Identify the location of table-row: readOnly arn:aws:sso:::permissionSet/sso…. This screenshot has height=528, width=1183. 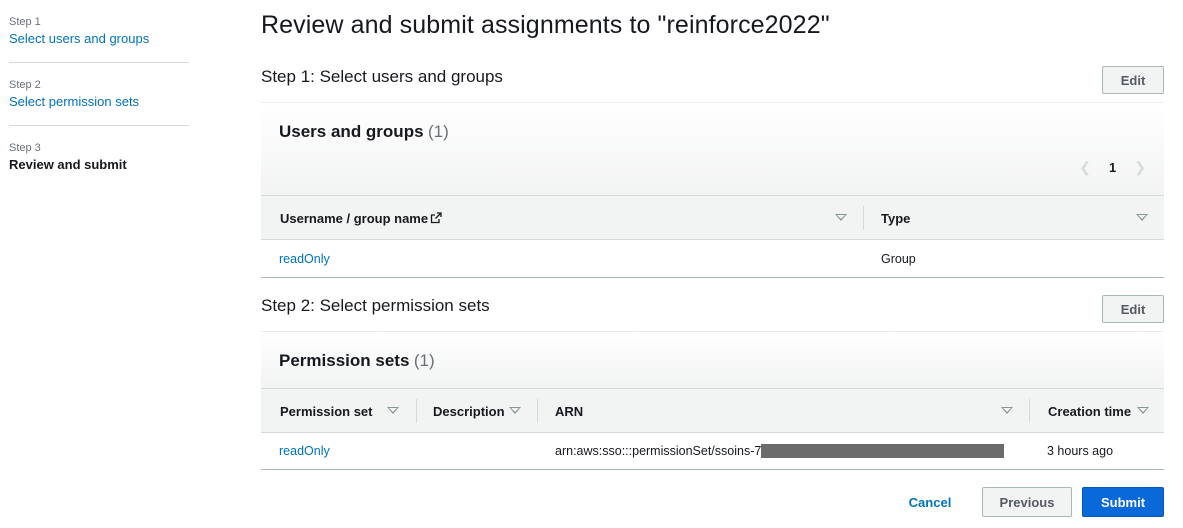
(712, 451).